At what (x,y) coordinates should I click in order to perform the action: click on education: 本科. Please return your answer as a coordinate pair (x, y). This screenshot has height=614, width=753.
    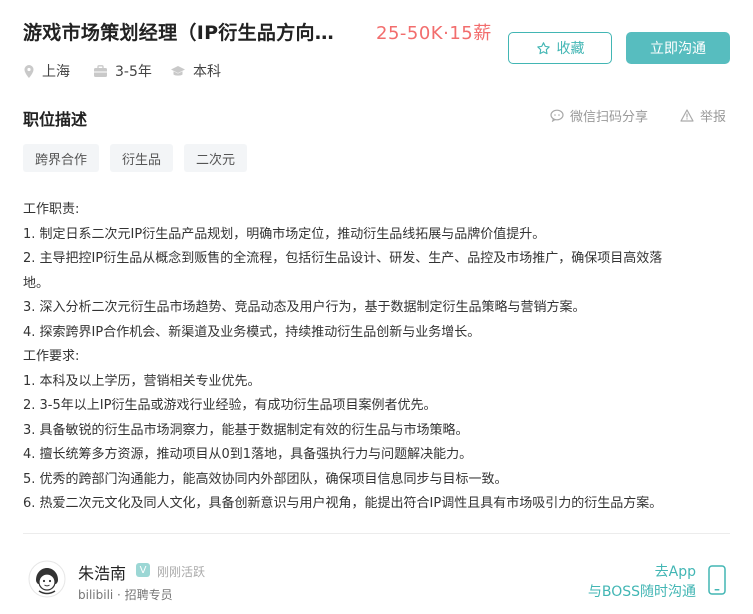
    Looking at the image, I should click on (195, 71).